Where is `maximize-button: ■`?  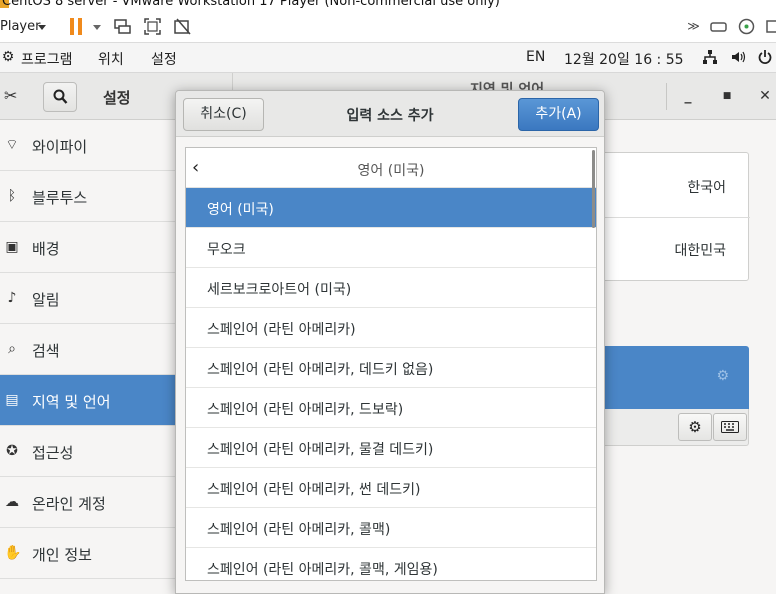
maximize-button: ■ is located at coordinates (727, 96).